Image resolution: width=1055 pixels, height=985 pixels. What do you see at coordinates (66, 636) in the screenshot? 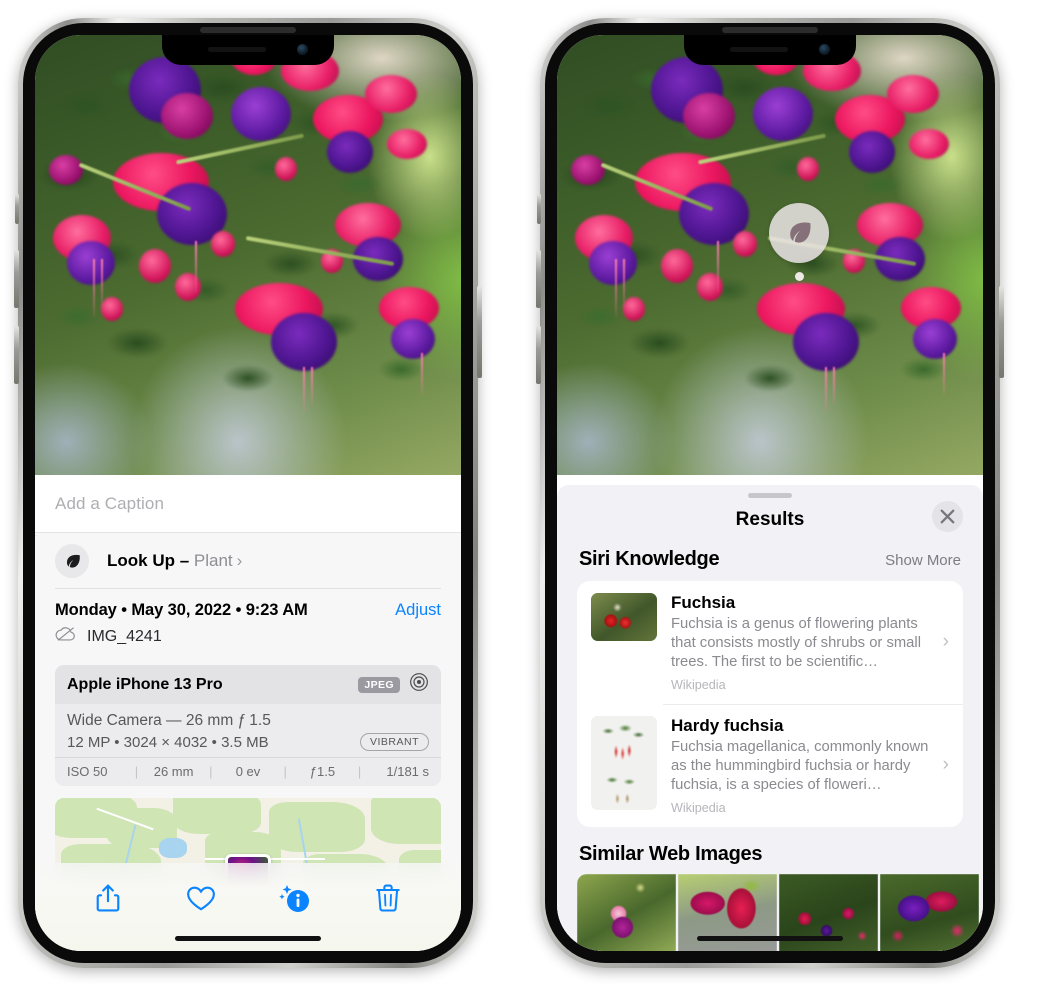
I see `cloud-slash-icon` at bounding box center [66, 636].